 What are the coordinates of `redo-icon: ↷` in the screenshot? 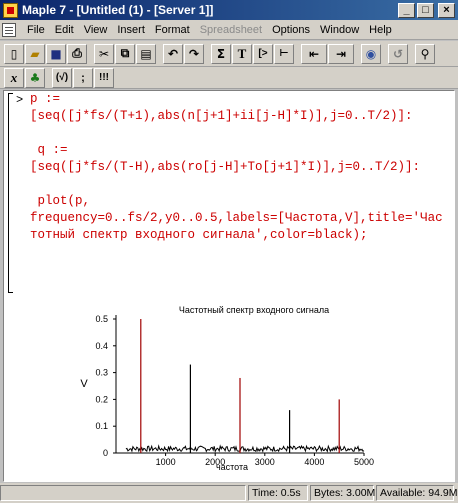 It's located at (194, 53).